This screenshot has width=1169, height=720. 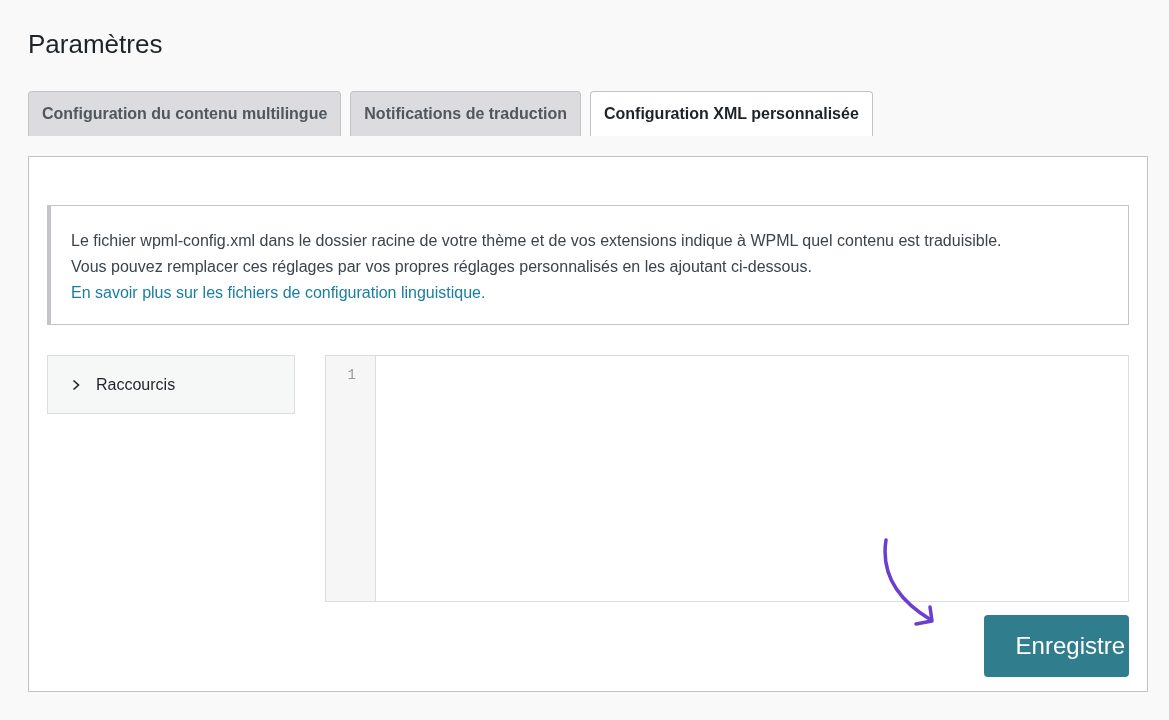 I want to click on notice-text: Le fichier wpml-config.xml dans le dossier racine de votre thème et de vos extensions indique à WPML quel contenu est traduisible. Vous pouvez remplacer ces réglages par vos propres réglages personnalisés en les ajoutant ci-dessous., so click(x=537, y=254).